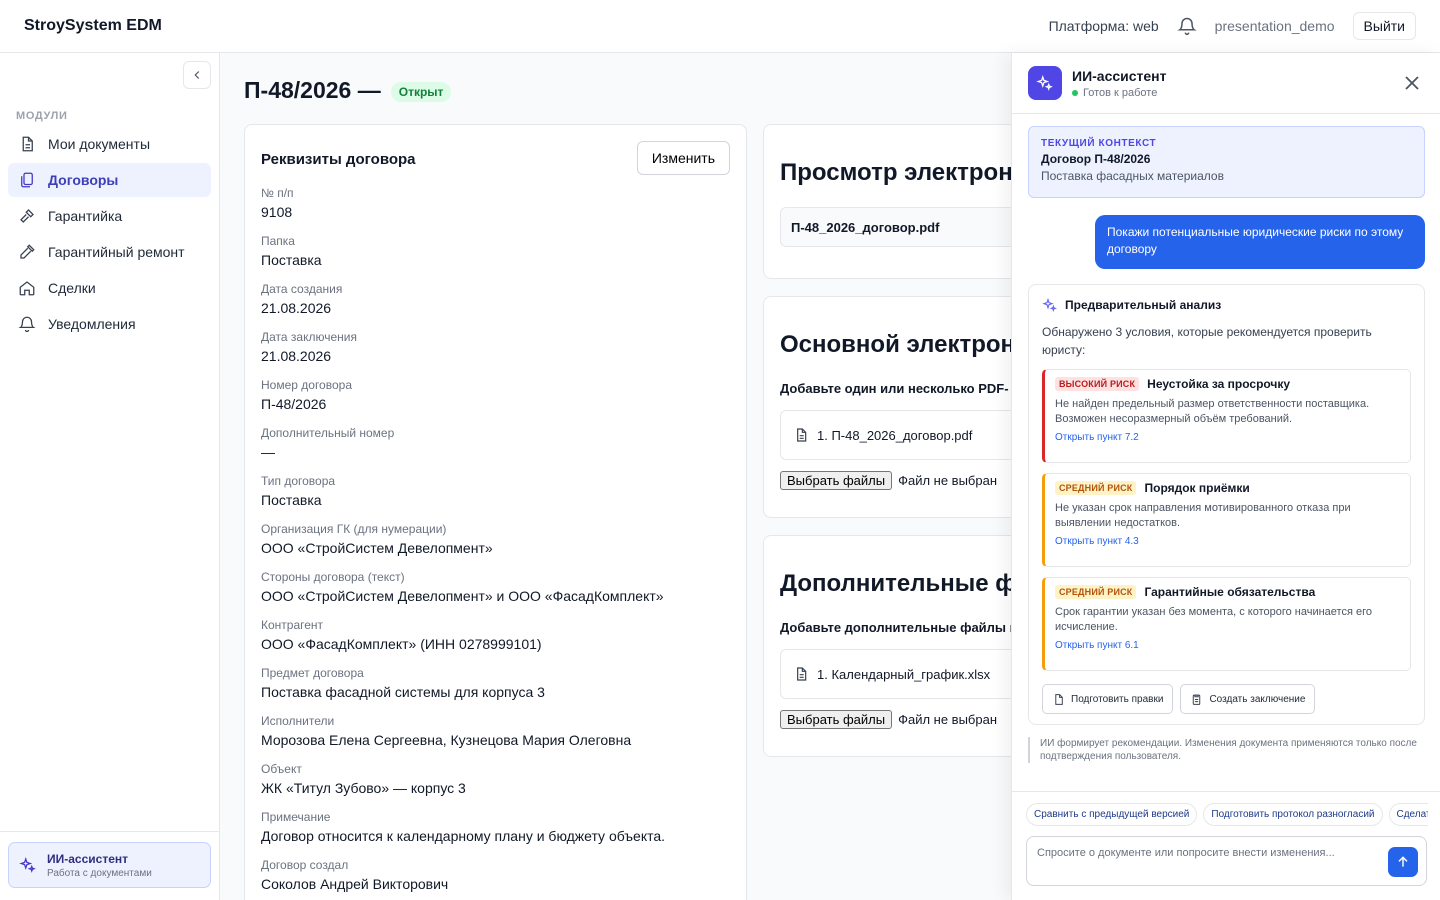 This screenshot has width=1440, height=900. Describe the element at coordinates (495, 402) in the screenshot. I see `detail-field: Номер договора П-48/2026` at that location.